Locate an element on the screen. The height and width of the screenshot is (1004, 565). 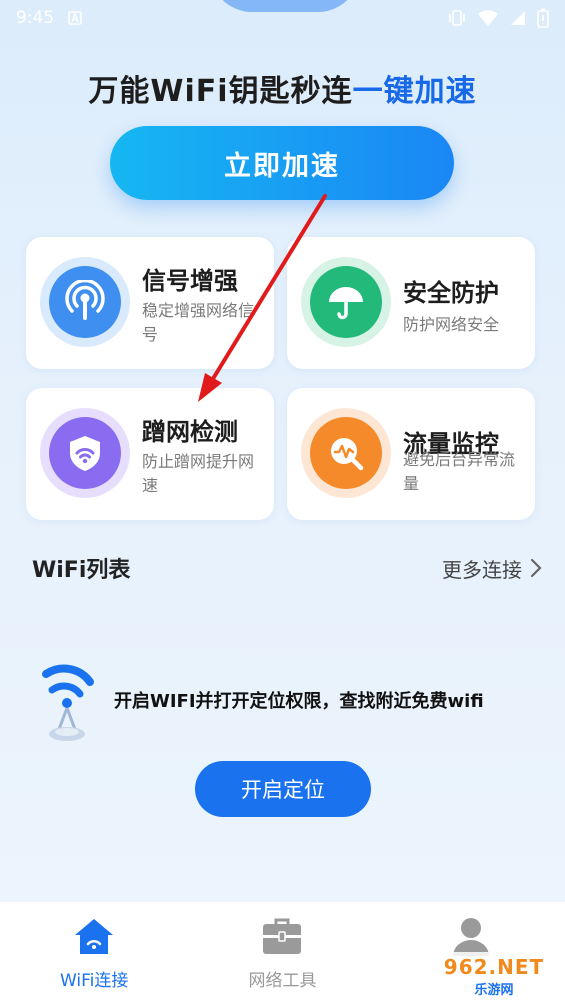
shield-wifi-icon is located at coordinates (85, 453).